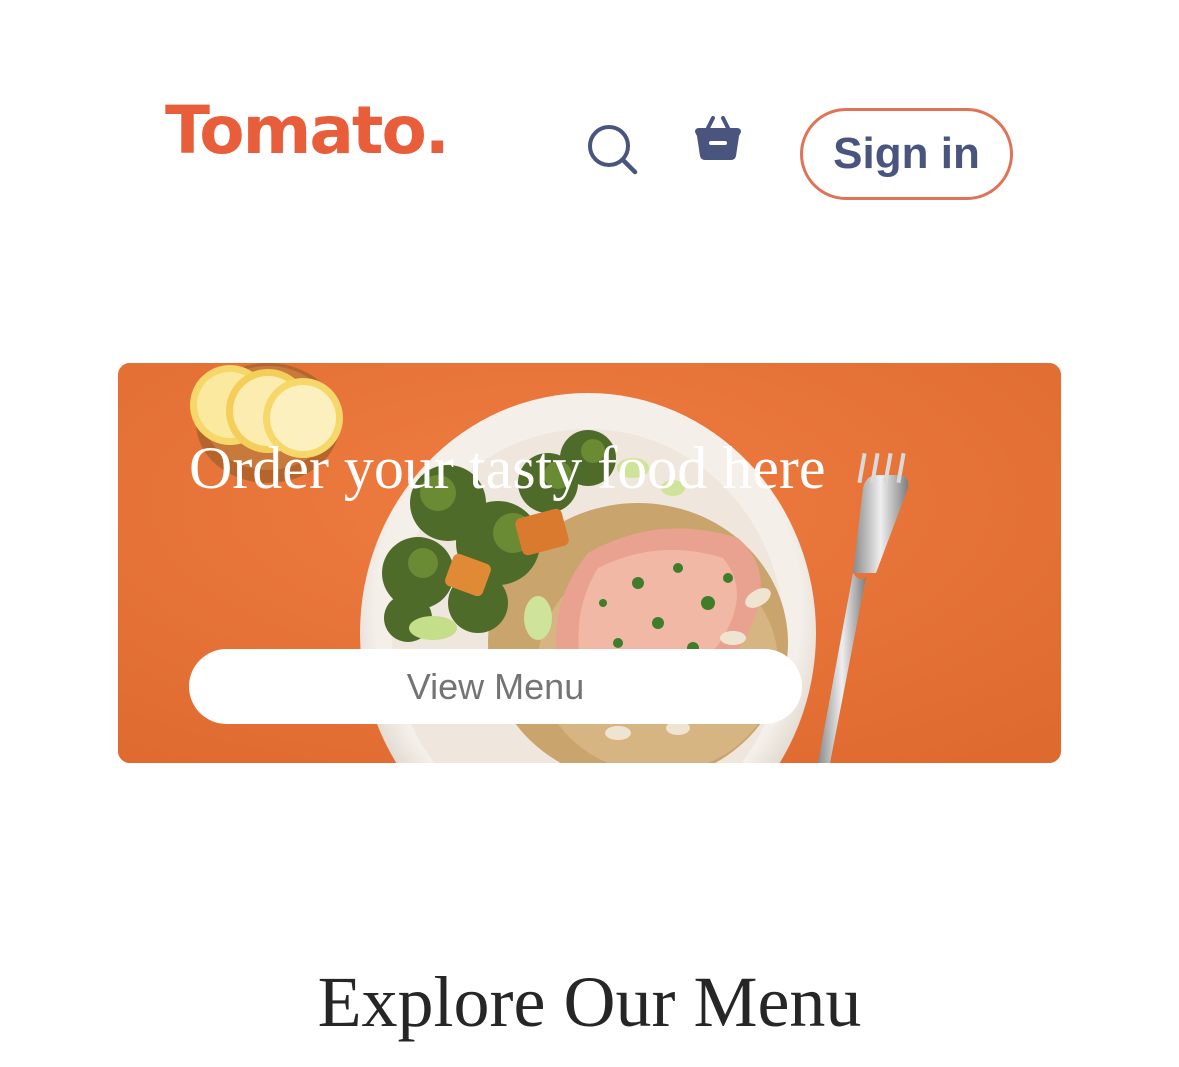 Image resolution: width=1179 pixels, height=1067 pixels. I want to click on hero-title: Order your tasty food here, so click(507, 468).